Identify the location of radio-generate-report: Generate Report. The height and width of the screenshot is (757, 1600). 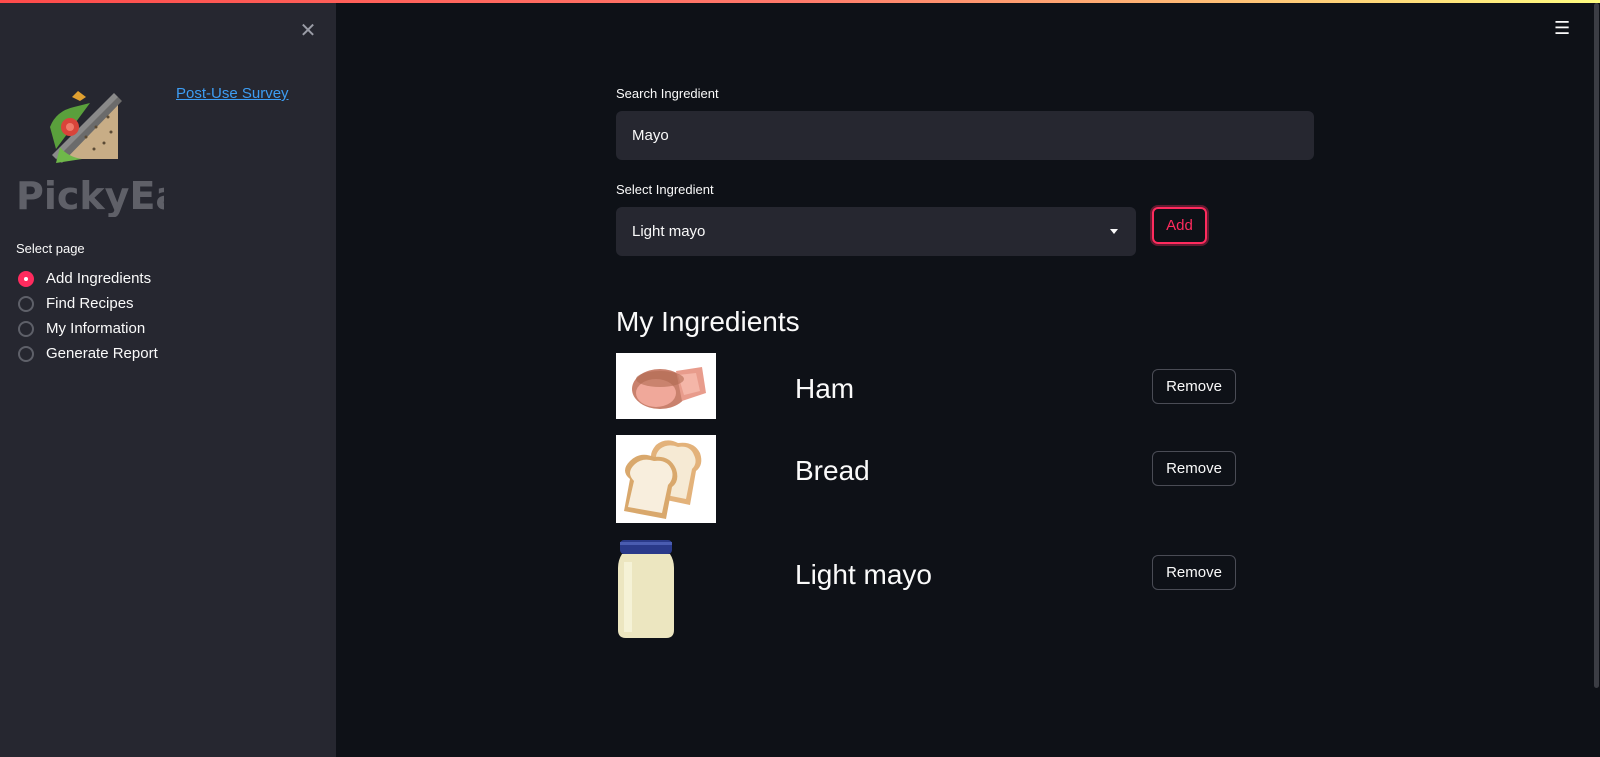
(88, 353).